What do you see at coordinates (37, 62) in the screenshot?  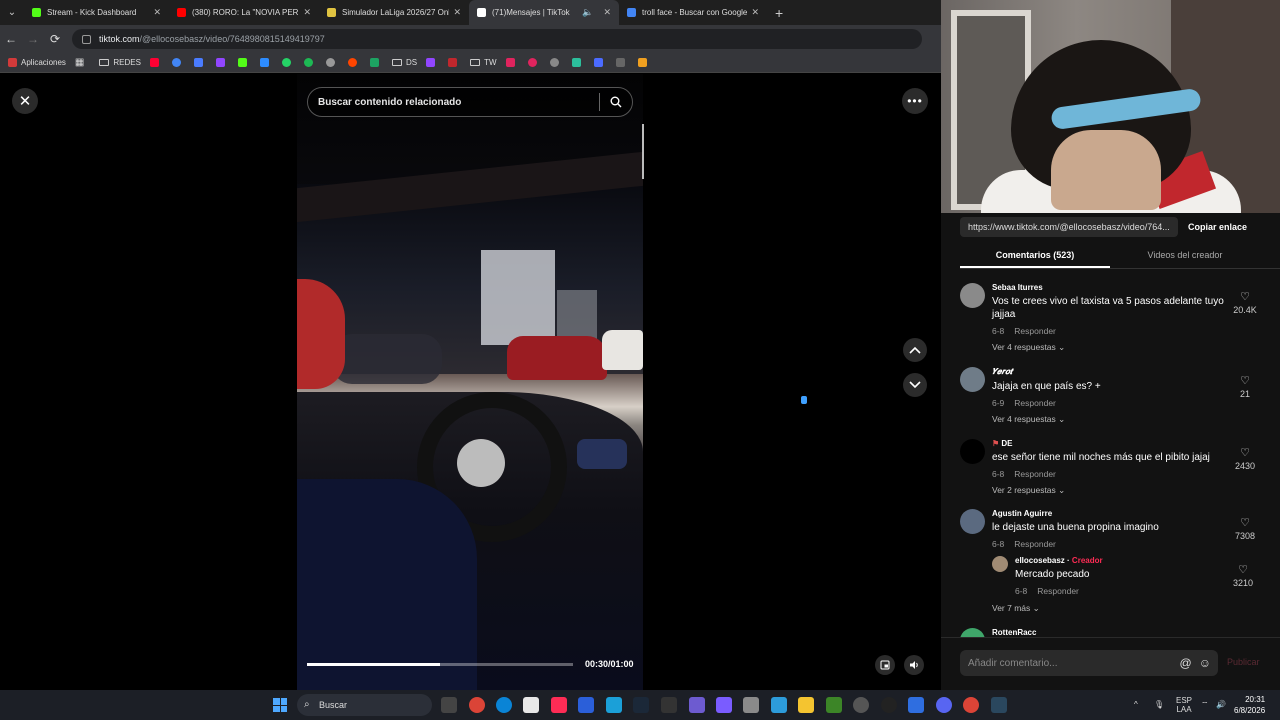 I see `bookmark-apps: Aplicaciones` at bounding box center [37, 62].